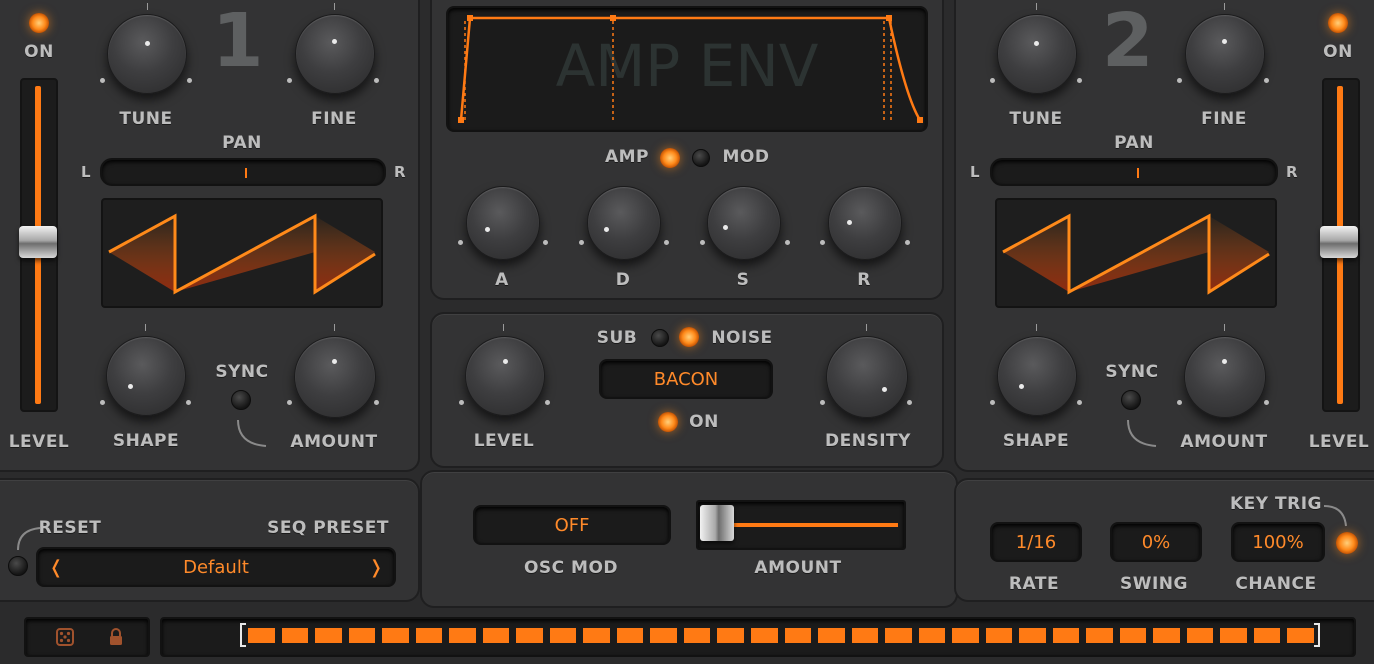 This screenshot has width=1374, height=664. I want to click on noise-level-knob, so click(505, 376).